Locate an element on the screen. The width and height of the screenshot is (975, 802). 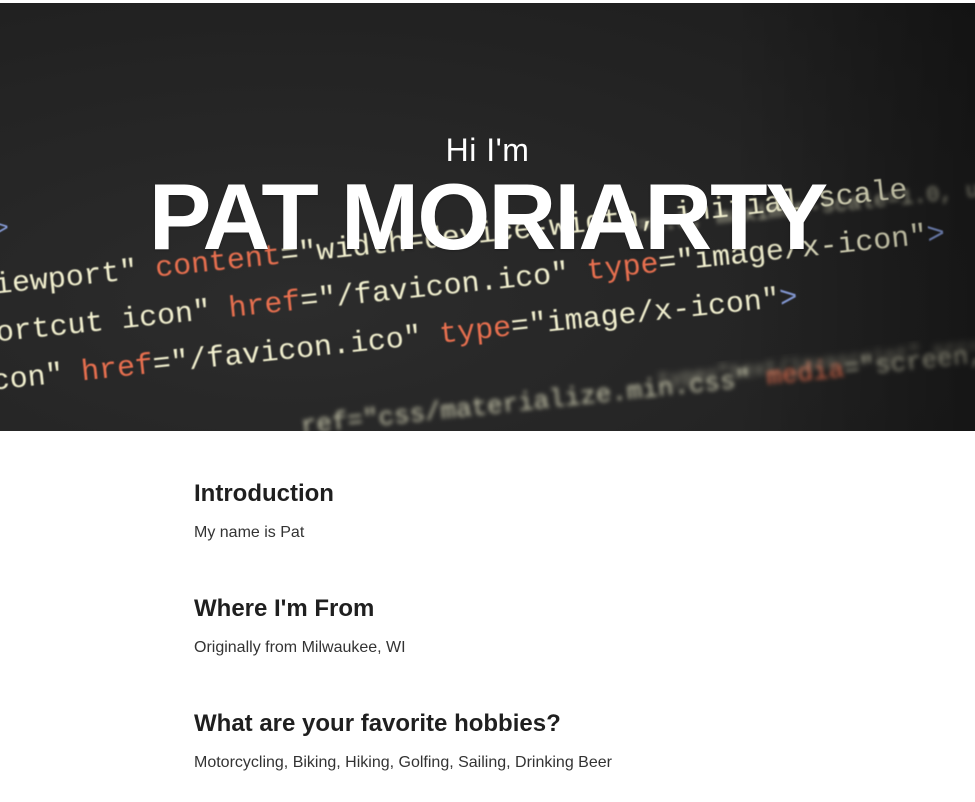
section-text: Originally from Milwaukee, WI is located at coordinates (300, 647).